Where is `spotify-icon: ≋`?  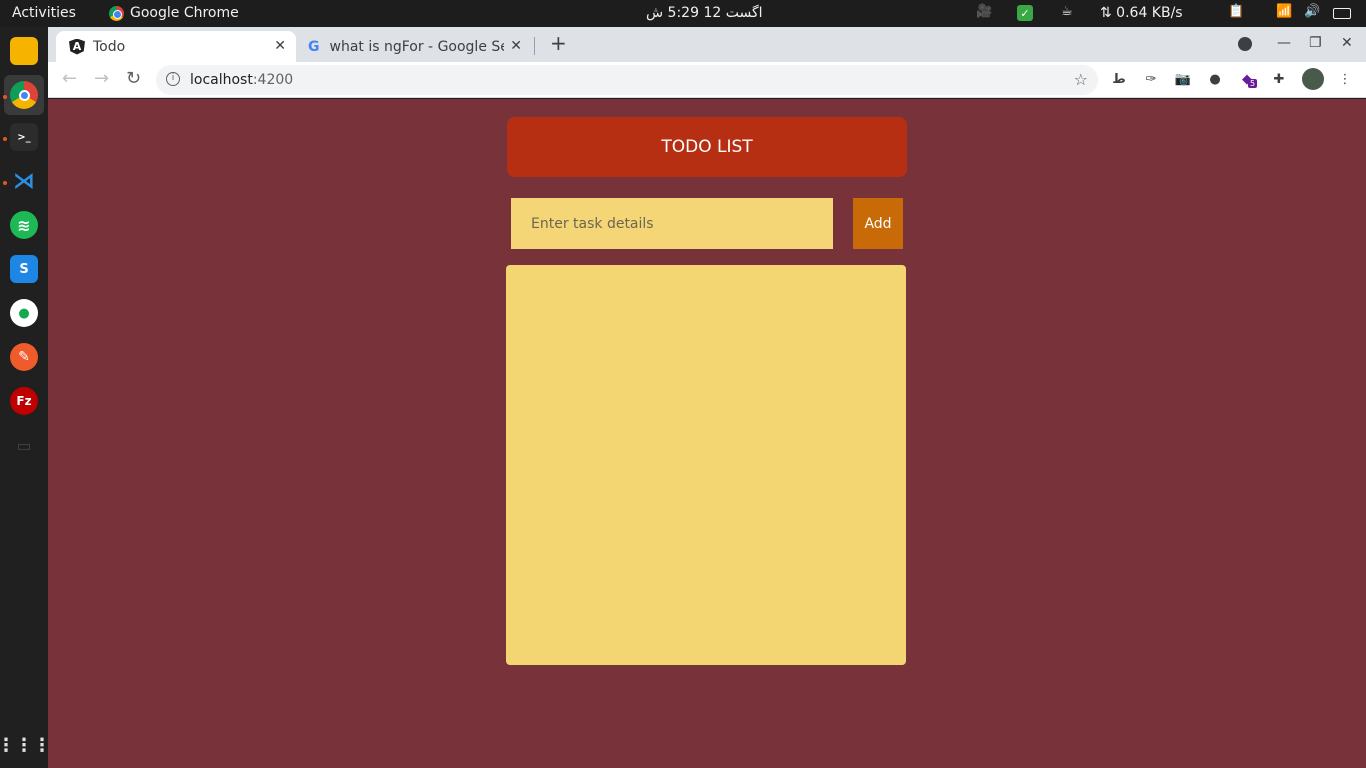 spotify-icon: ≋ is located at coordinates (24, 225).